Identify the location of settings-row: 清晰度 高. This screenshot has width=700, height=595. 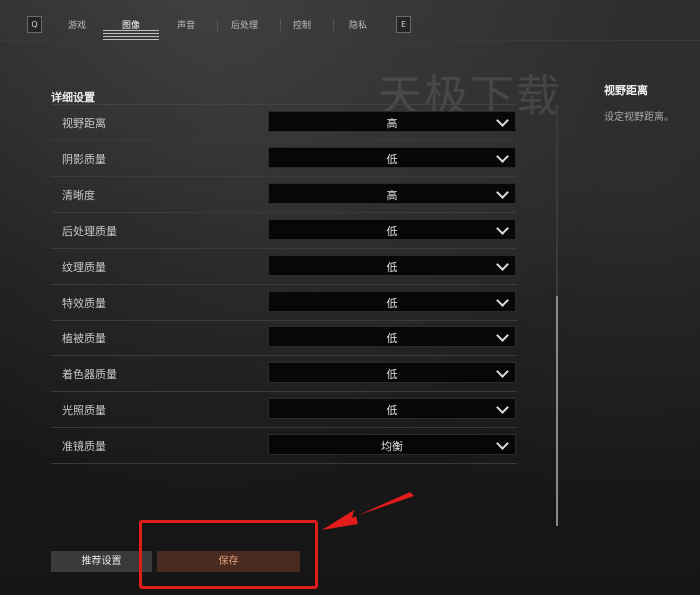
(284, 195).